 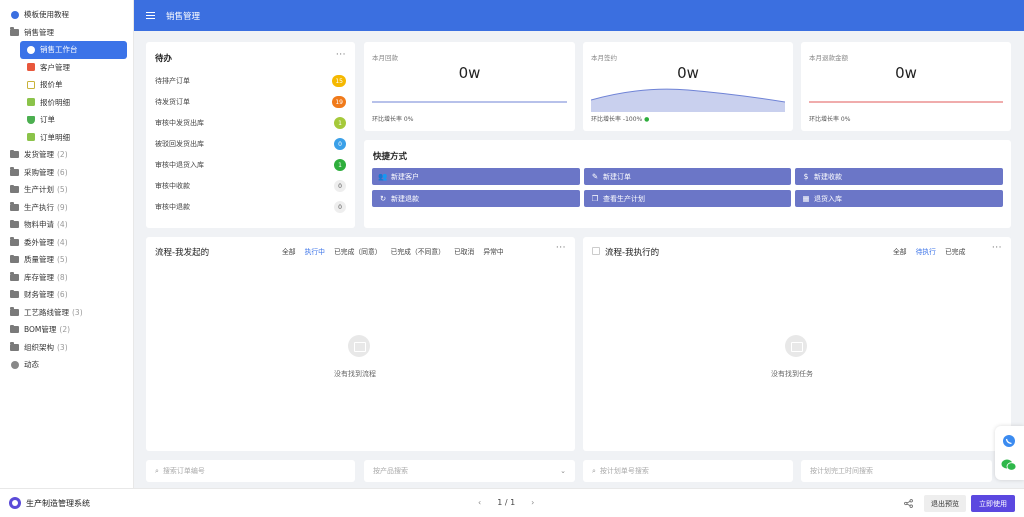 I want to click on sidebar-item-sales-dashboard: 销售工作台, so click(x=73, y=50).